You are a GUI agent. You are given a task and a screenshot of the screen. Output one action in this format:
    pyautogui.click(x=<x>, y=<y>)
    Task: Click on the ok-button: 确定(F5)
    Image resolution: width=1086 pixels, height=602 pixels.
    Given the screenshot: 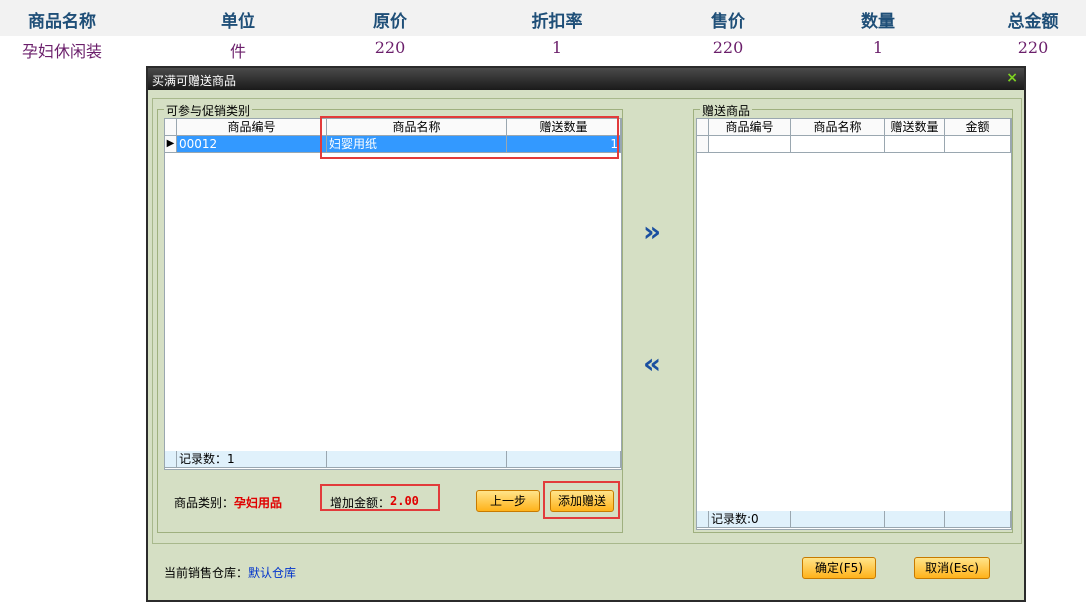 What is the action you would take?
    pyautogui.click(x=839, y=568)
    